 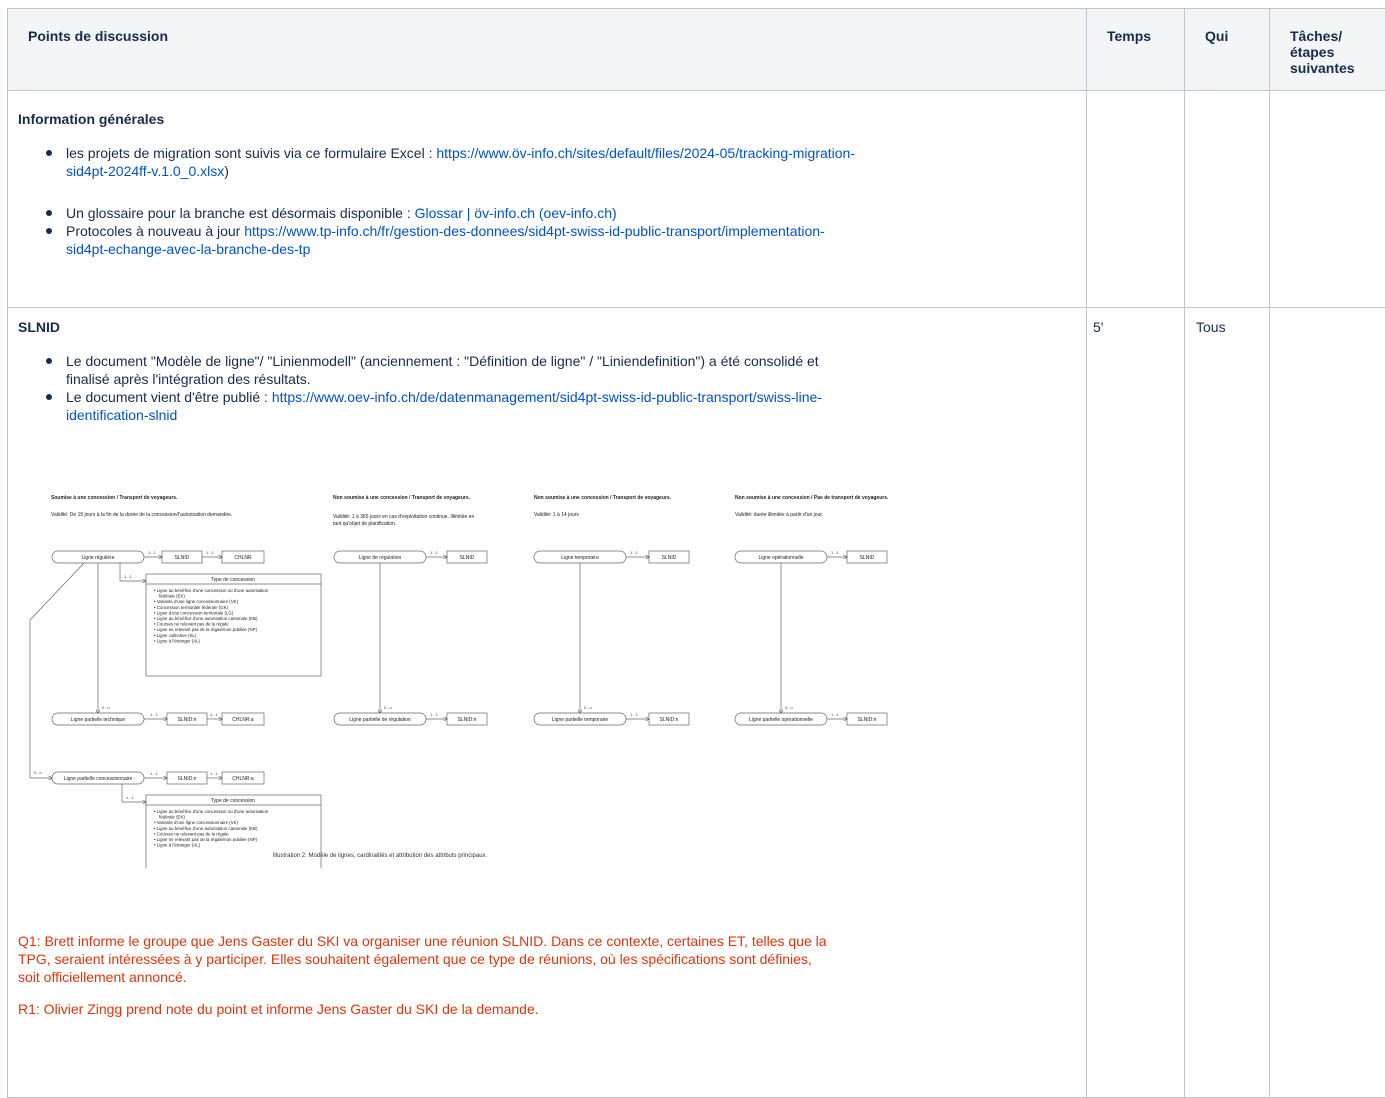 What do you see at coordinates (188, 249) in the screenshot?
I see `protocols-link-cont: sid4pt-echange-avec-la-branche-des-tp` at bounding box center [188, 249].